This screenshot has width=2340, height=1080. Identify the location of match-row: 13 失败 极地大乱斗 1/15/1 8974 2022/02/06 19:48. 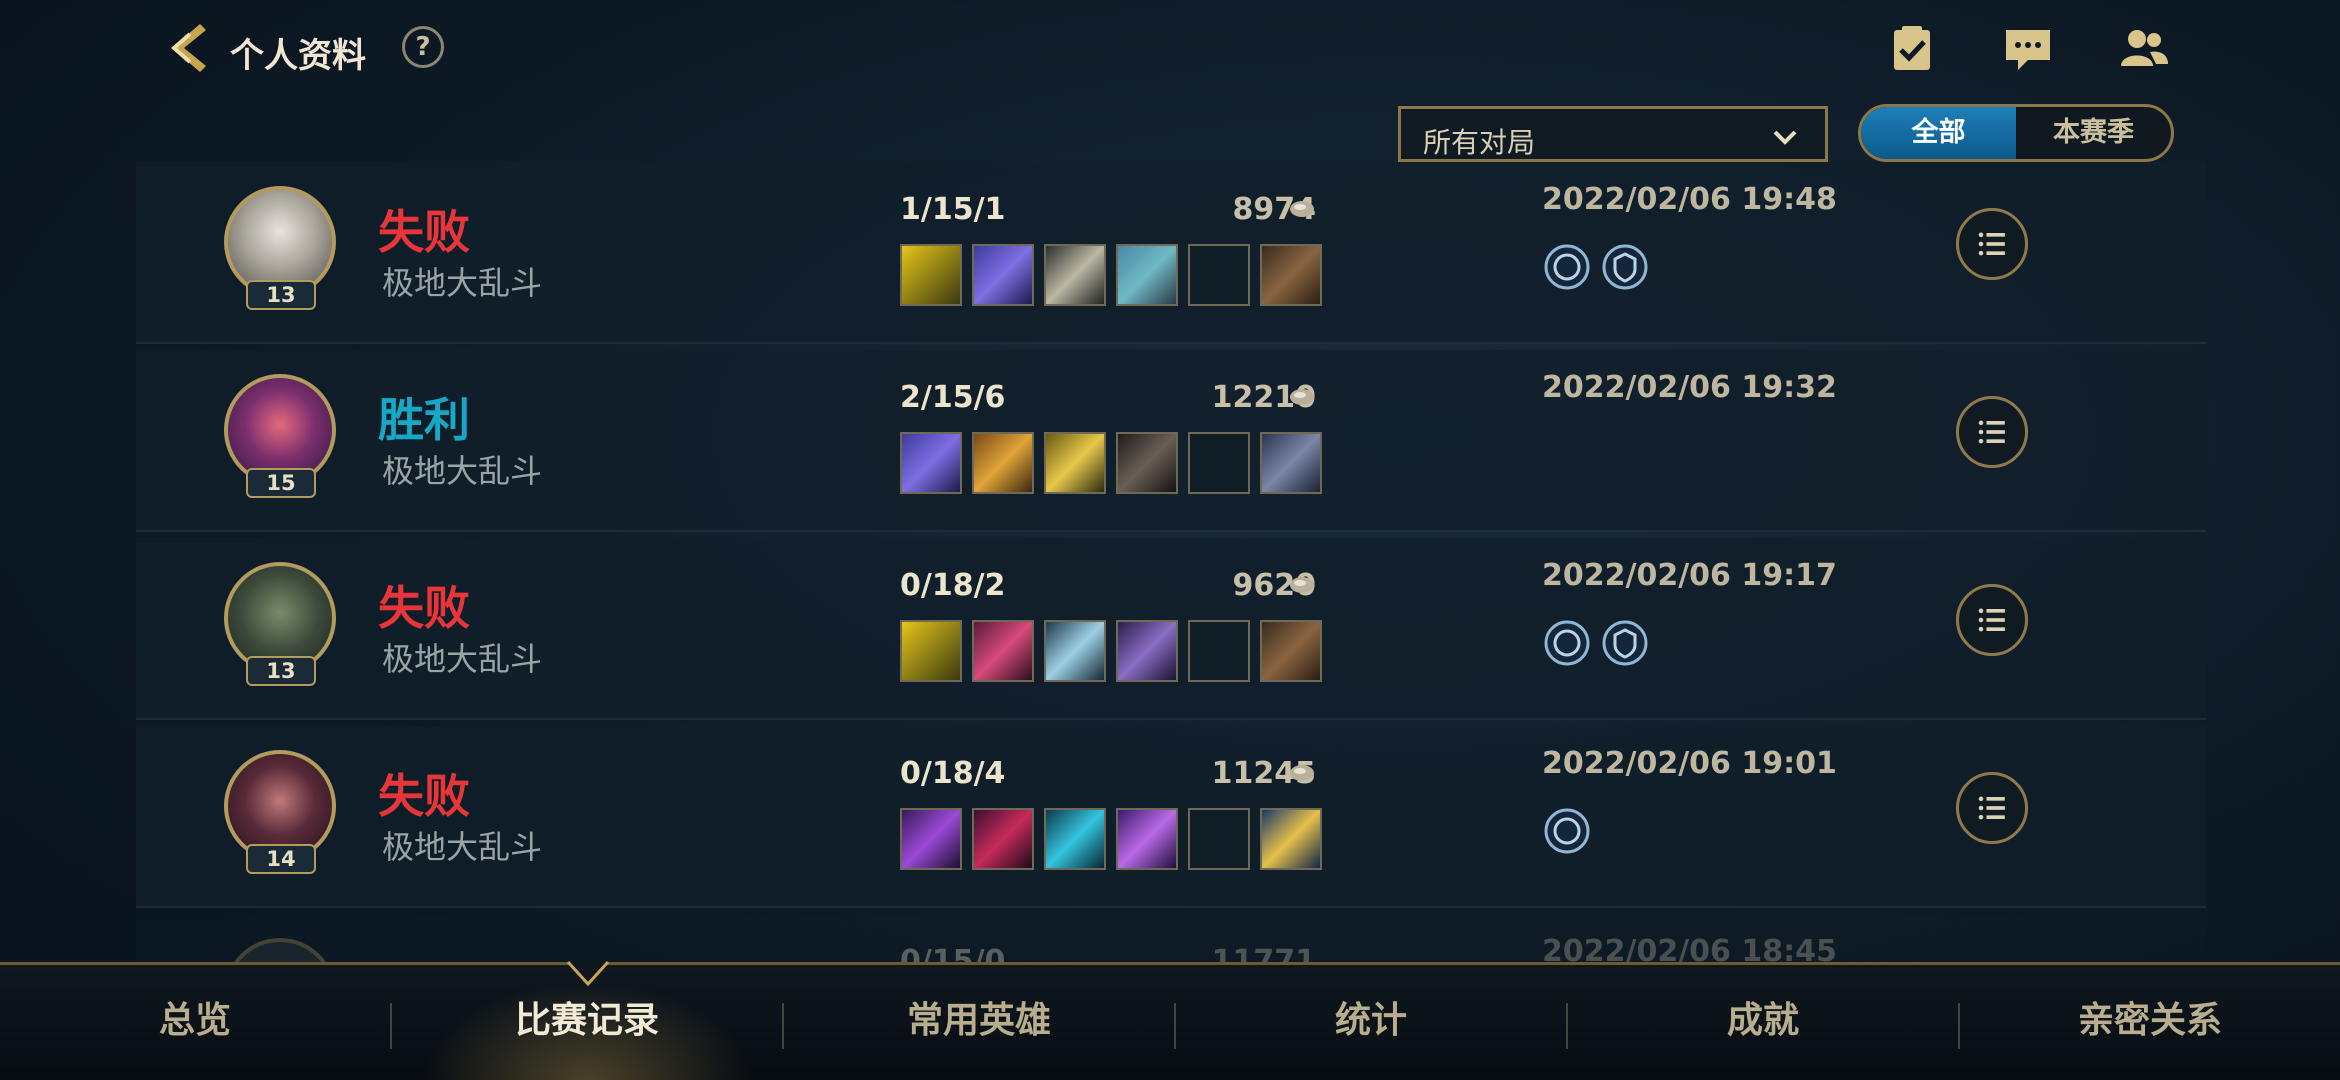
(1171, 253).